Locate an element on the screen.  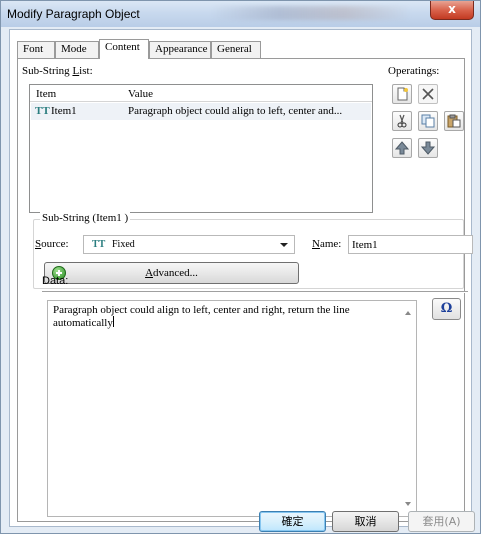
copy-button is located at coordinates (428, 121).